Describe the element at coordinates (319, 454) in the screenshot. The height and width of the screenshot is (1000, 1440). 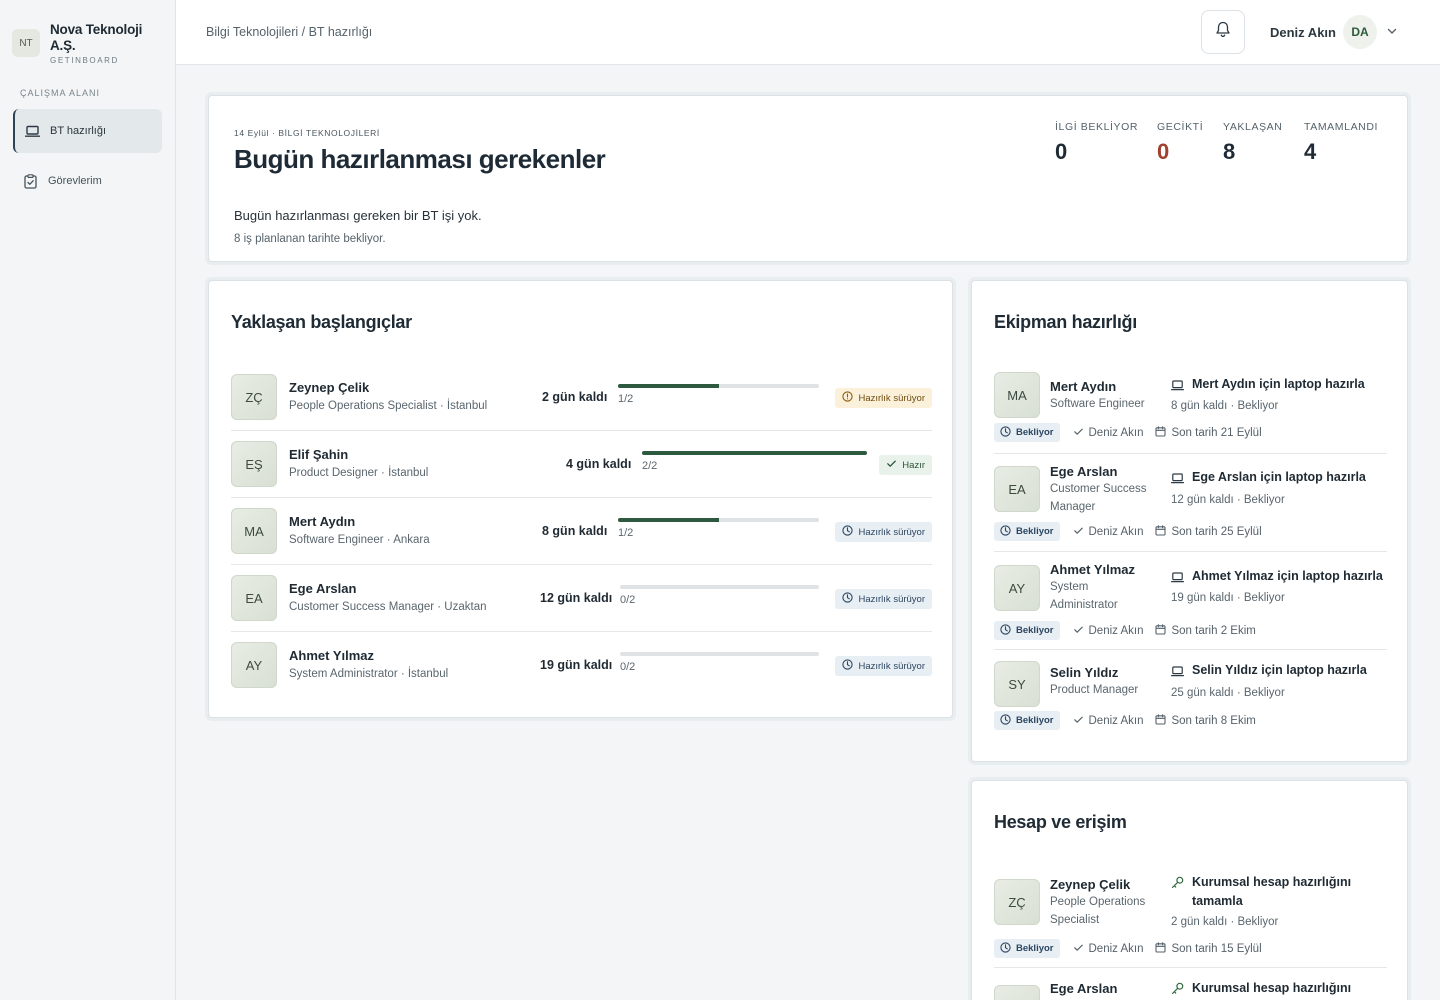
I see `person-name: Elif Şahin` at that location.